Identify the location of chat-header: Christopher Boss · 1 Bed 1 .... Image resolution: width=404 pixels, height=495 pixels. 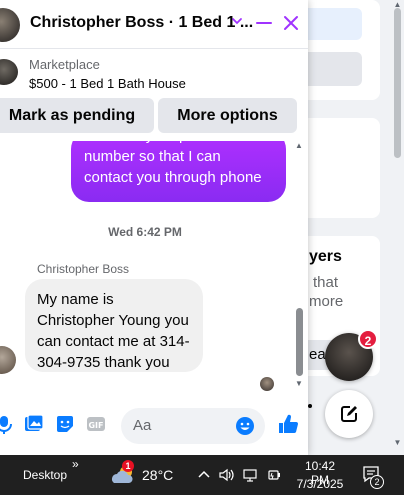
(154, 24).